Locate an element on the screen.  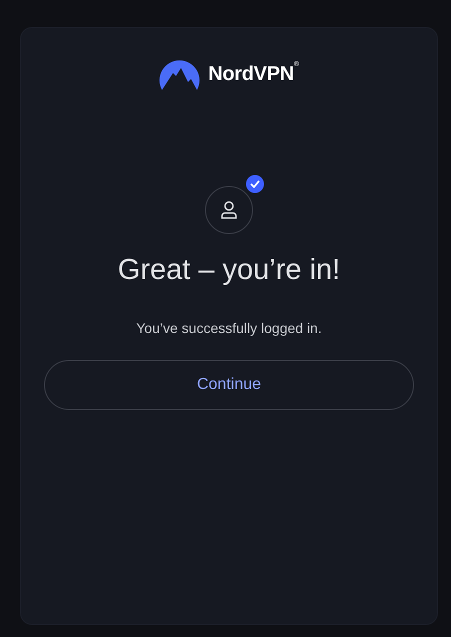
user-icon is located at coordinates (229, 210).